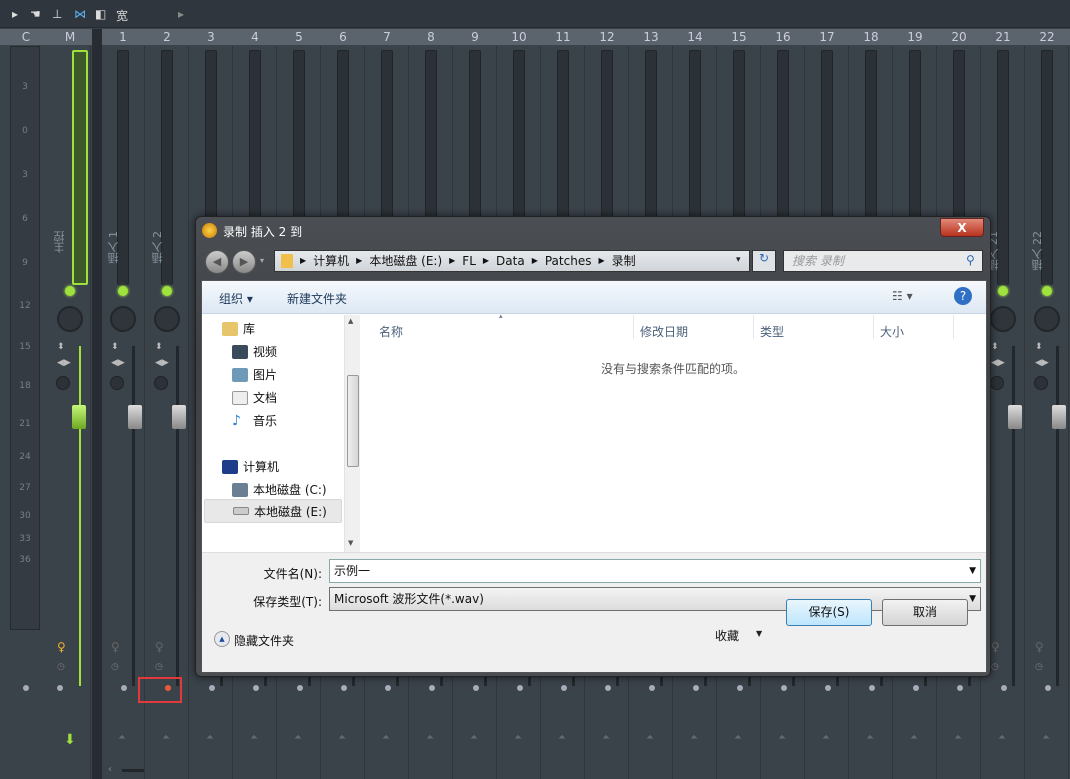 The height and width of the screenshot is (779, 1070). What do you see at coordinates (764, 261) in the screenshot?
I see `refresh-icon: ↻` at bounding box center [764, 261].